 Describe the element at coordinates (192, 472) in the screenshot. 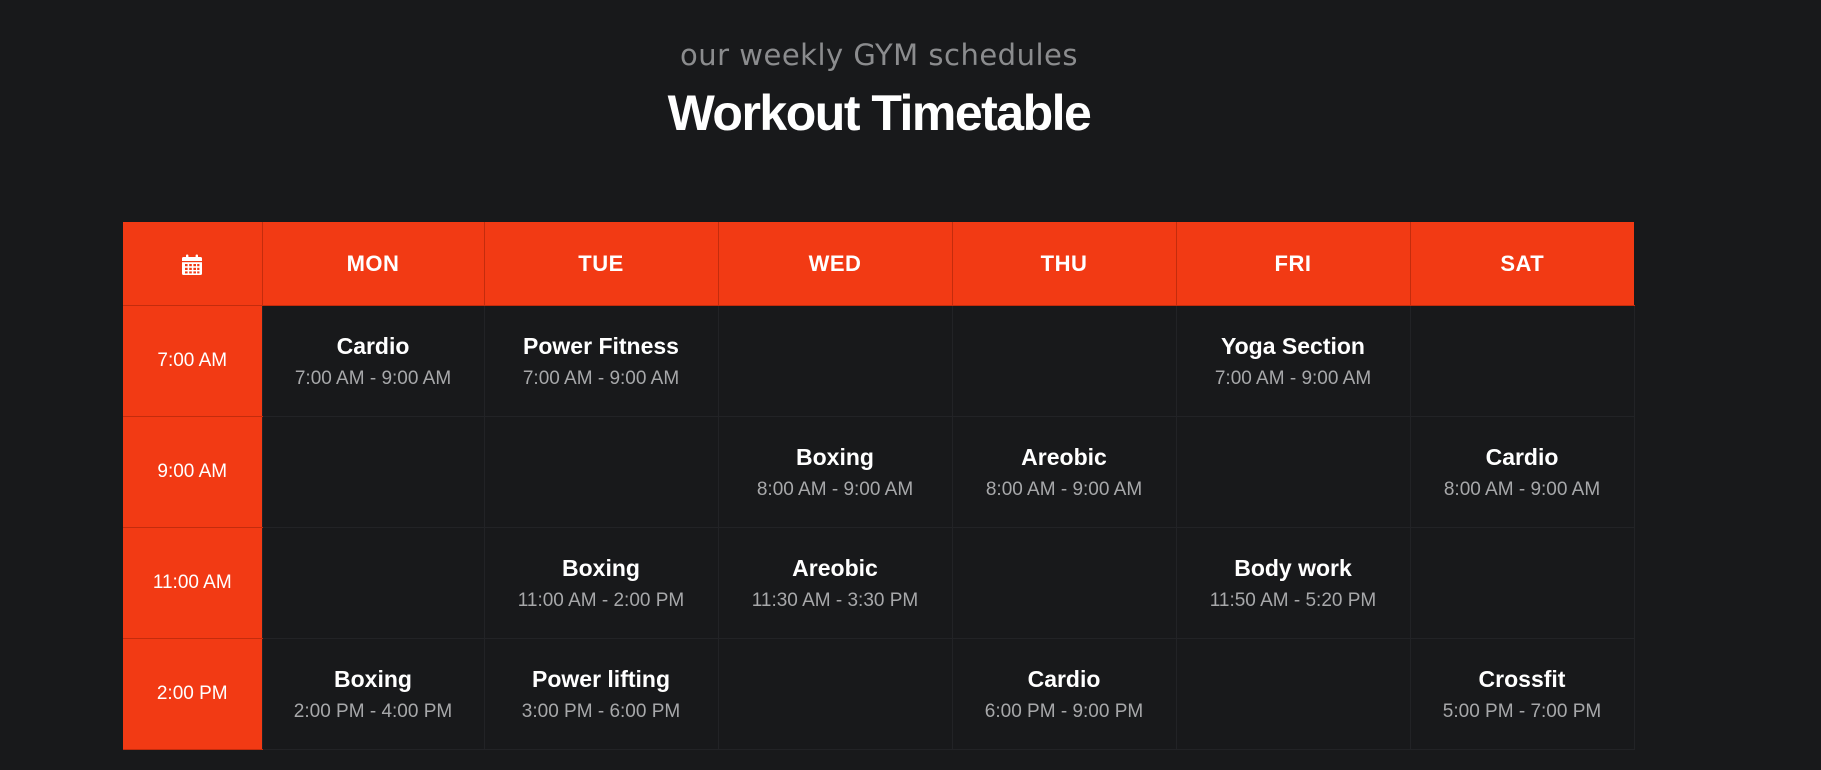

I see `time-slot-label: 9:00 AM` at that location.